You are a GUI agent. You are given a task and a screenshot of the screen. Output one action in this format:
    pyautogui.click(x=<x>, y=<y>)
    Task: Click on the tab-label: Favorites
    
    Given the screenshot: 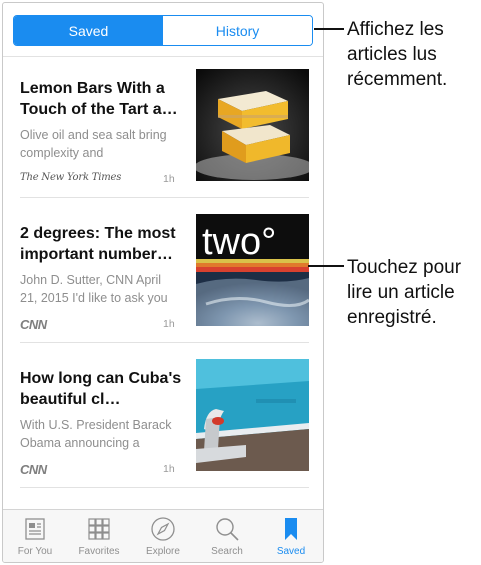 What is the action you would take?
    pyautogui.click(x=99, y=551)
    